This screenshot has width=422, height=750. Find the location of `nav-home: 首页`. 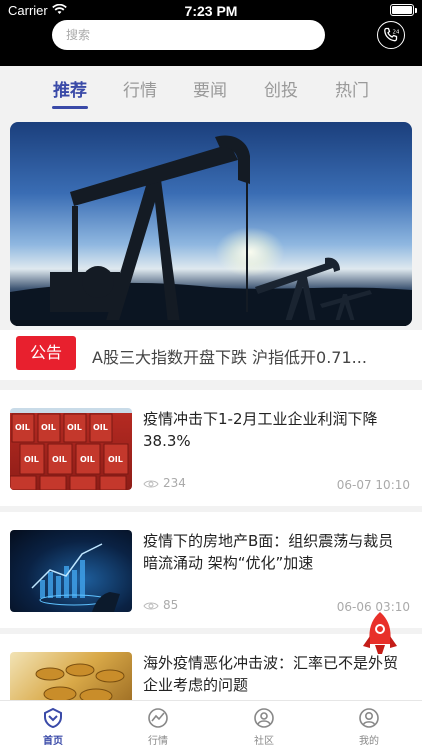

nav-home: 首页 is located at coordinates (53, 727).